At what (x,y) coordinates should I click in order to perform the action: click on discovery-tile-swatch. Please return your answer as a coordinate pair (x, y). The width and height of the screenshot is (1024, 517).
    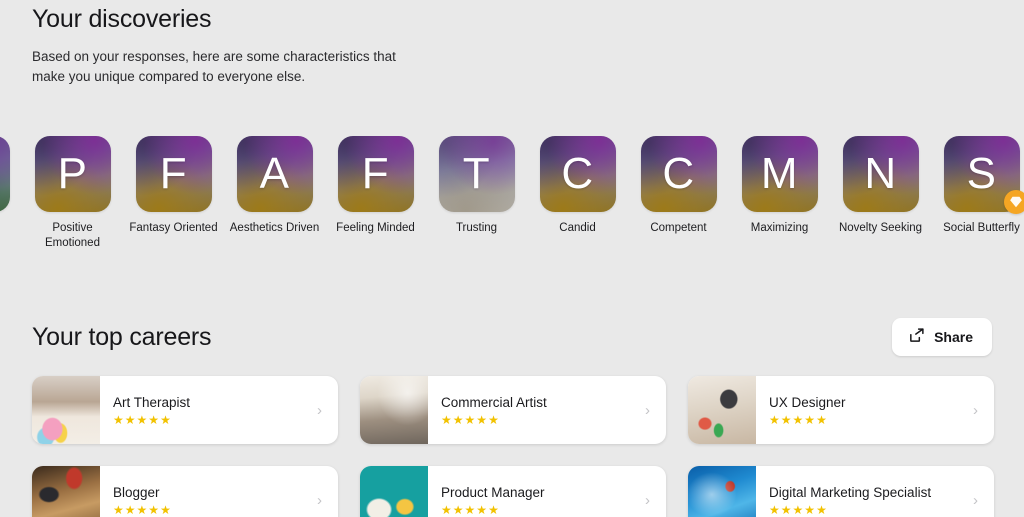
    Looking at the image, I should click on (5, 174).